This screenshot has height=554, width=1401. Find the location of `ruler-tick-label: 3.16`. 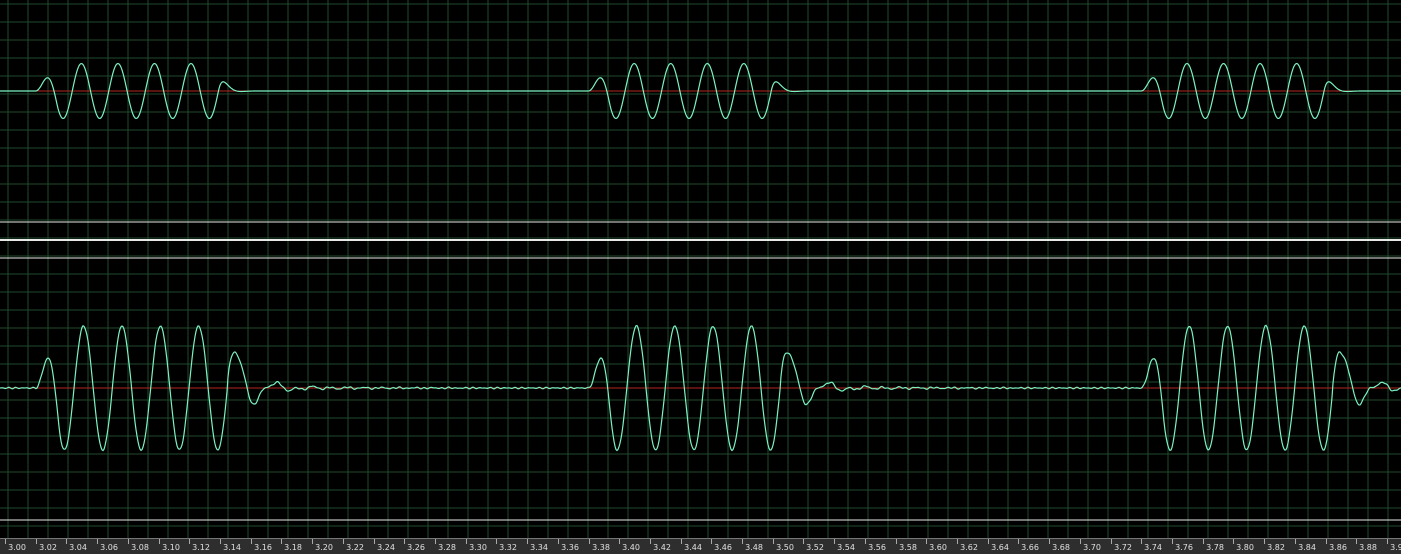

ruler-tick-label: 3.16 is located at coordinates (263, 547).